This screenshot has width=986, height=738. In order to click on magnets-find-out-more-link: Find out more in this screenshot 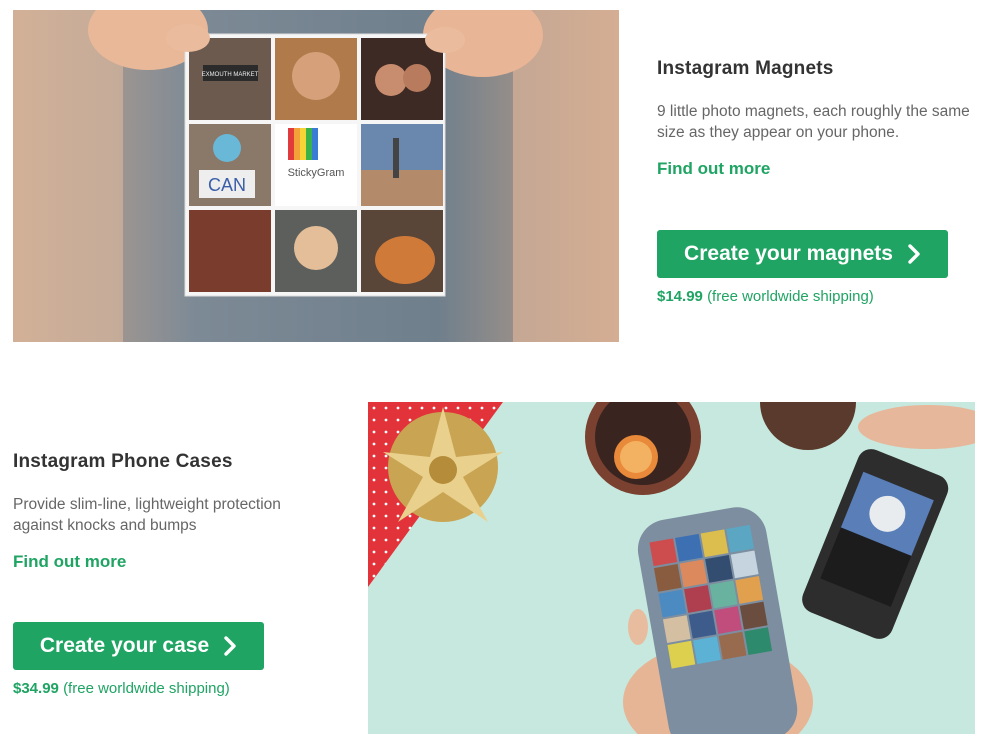, I will do `click(713, 169)`.